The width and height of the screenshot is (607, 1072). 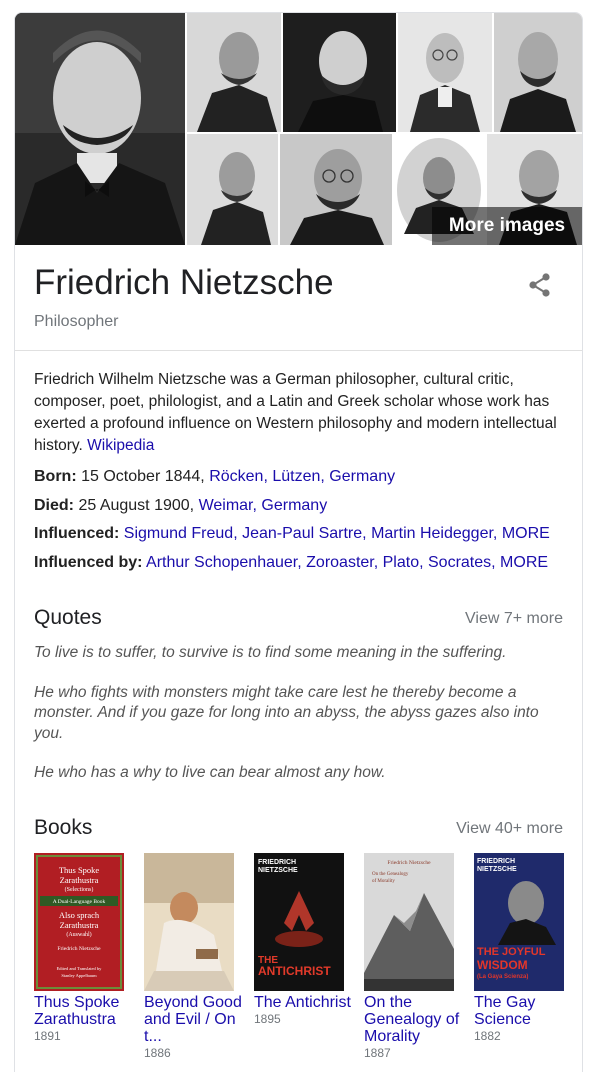 I want to click on view-more-books-link: View 40+ more, so click(x=509, y=829).